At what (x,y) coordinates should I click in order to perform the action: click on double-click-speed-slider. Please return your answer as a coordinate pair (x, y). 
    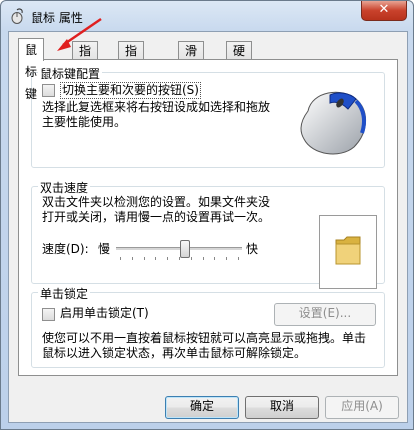
    Looking at the image, I should click on (179, 250).